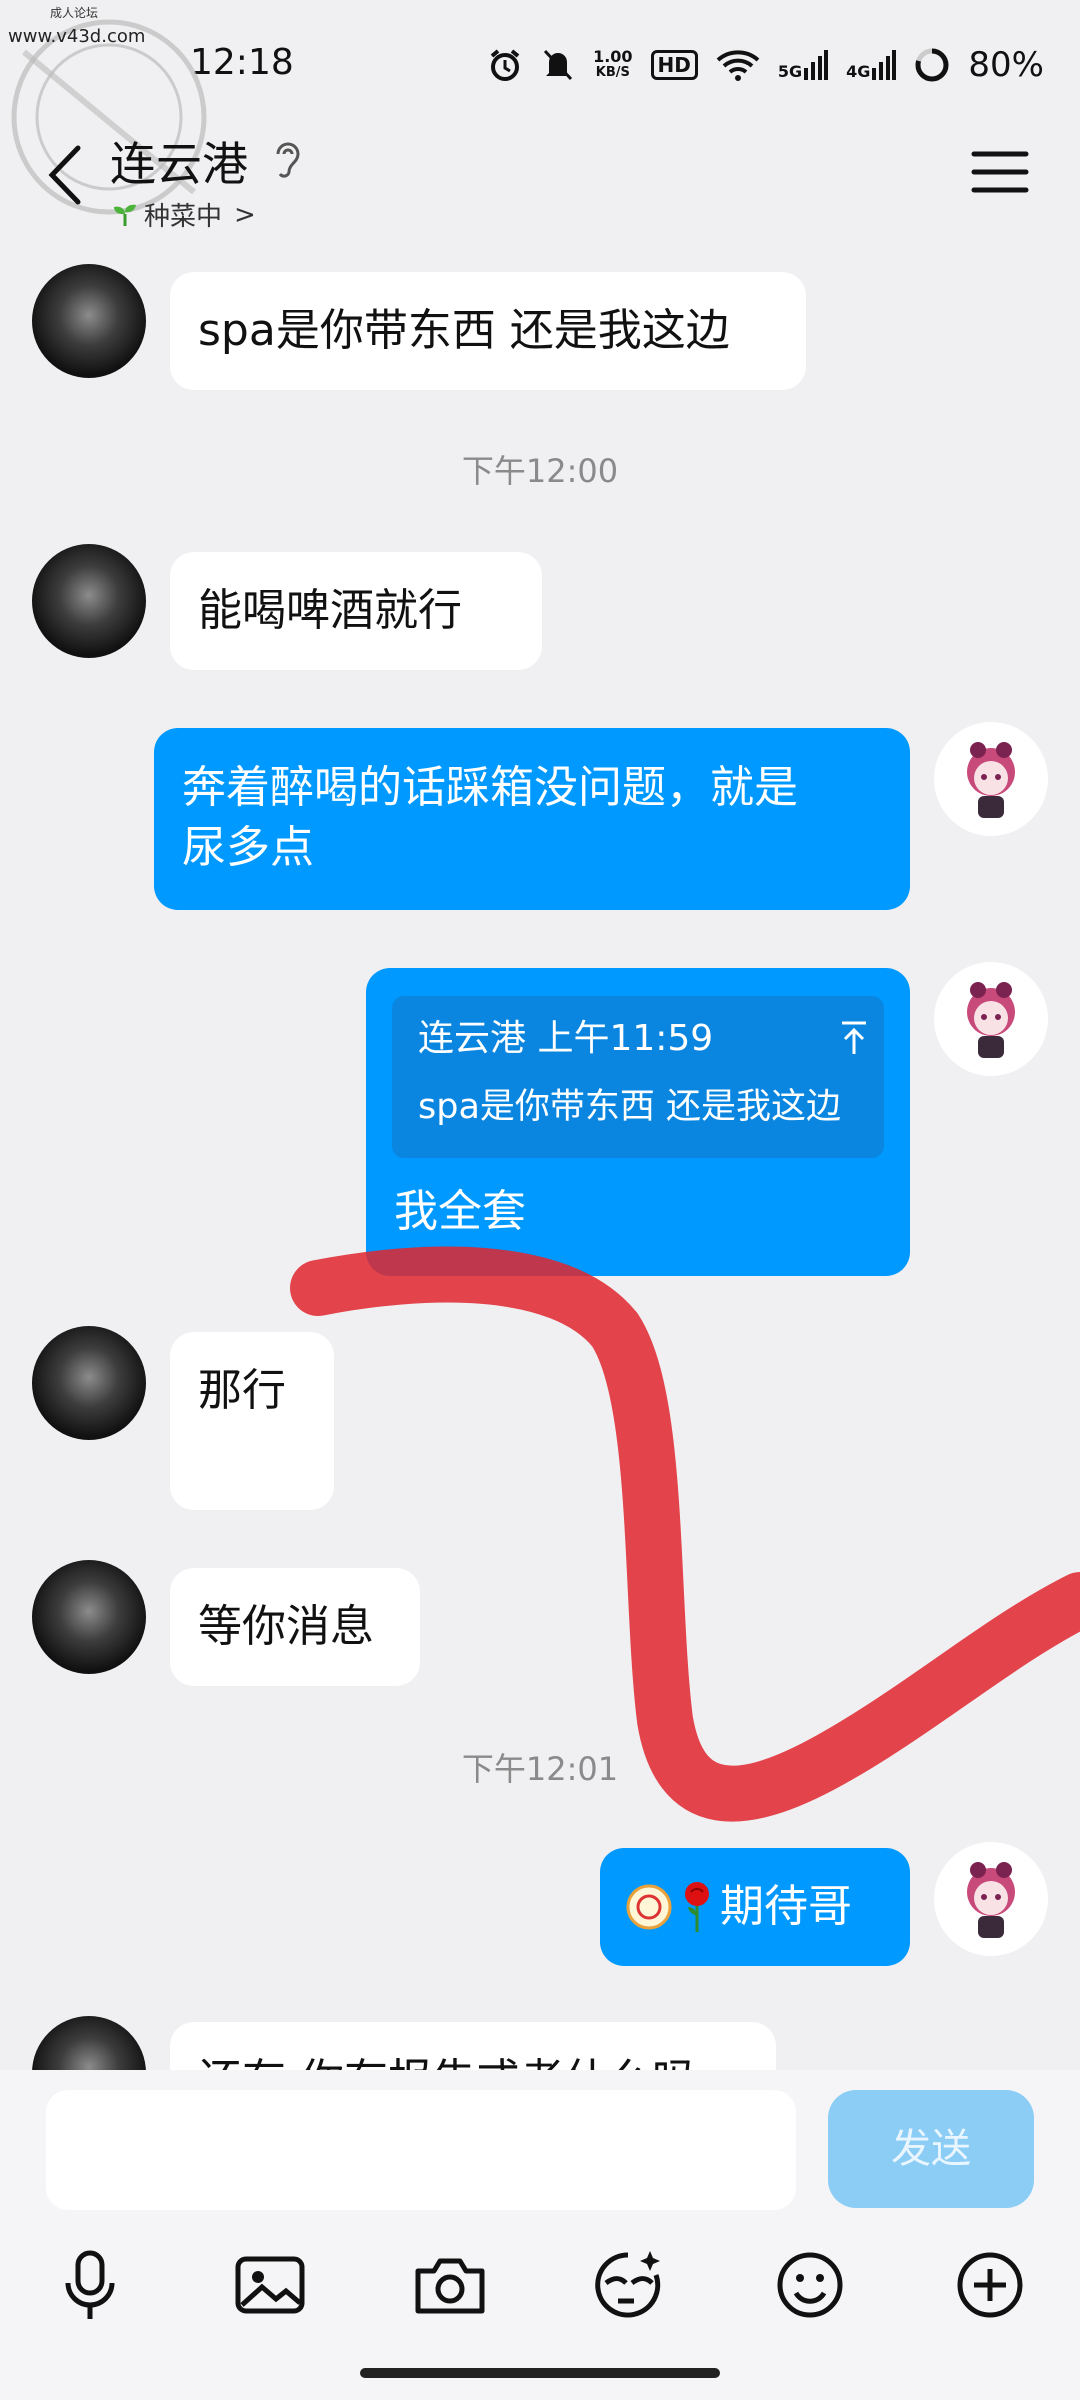  Describe the element at coordinates (738, 65) in the screenshot. I see `wifi-icon` at that location.